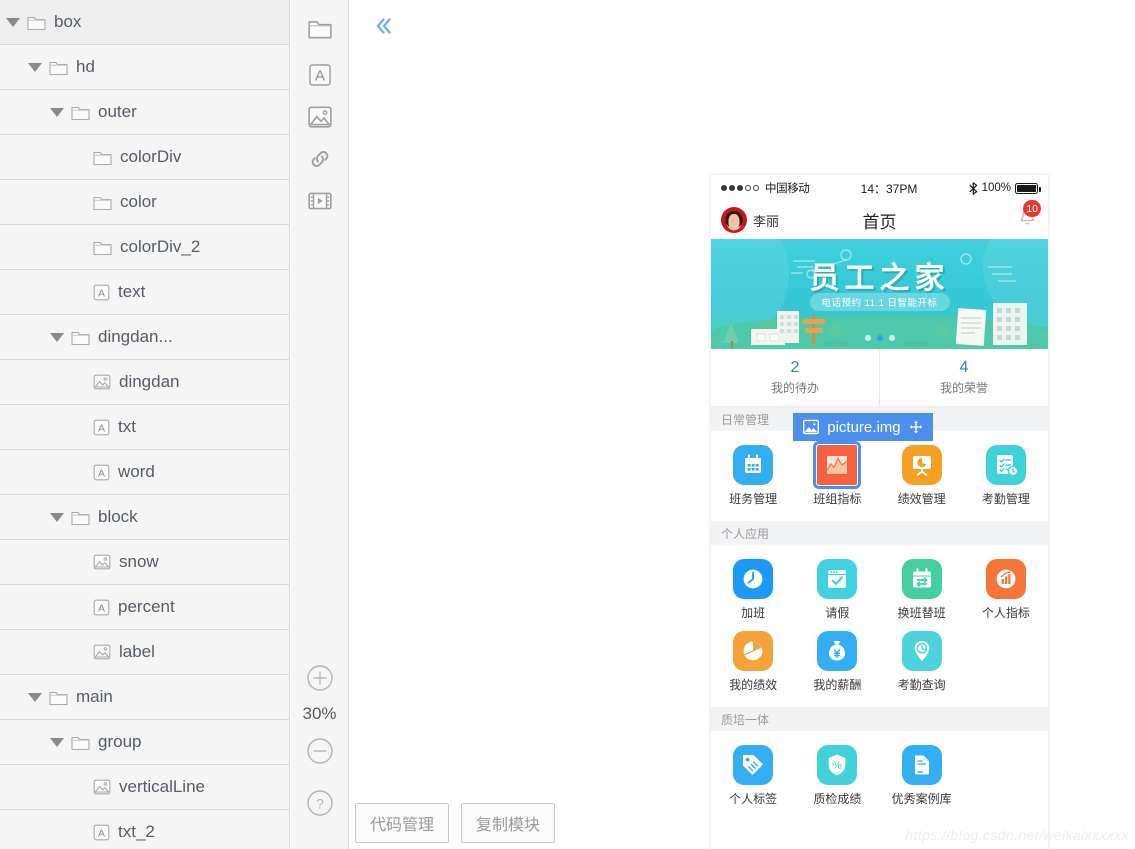 Image resolution: width=1135 pixels, height=849 pixels. I want to click on tree-node-snow: snow, so click(144, 562).